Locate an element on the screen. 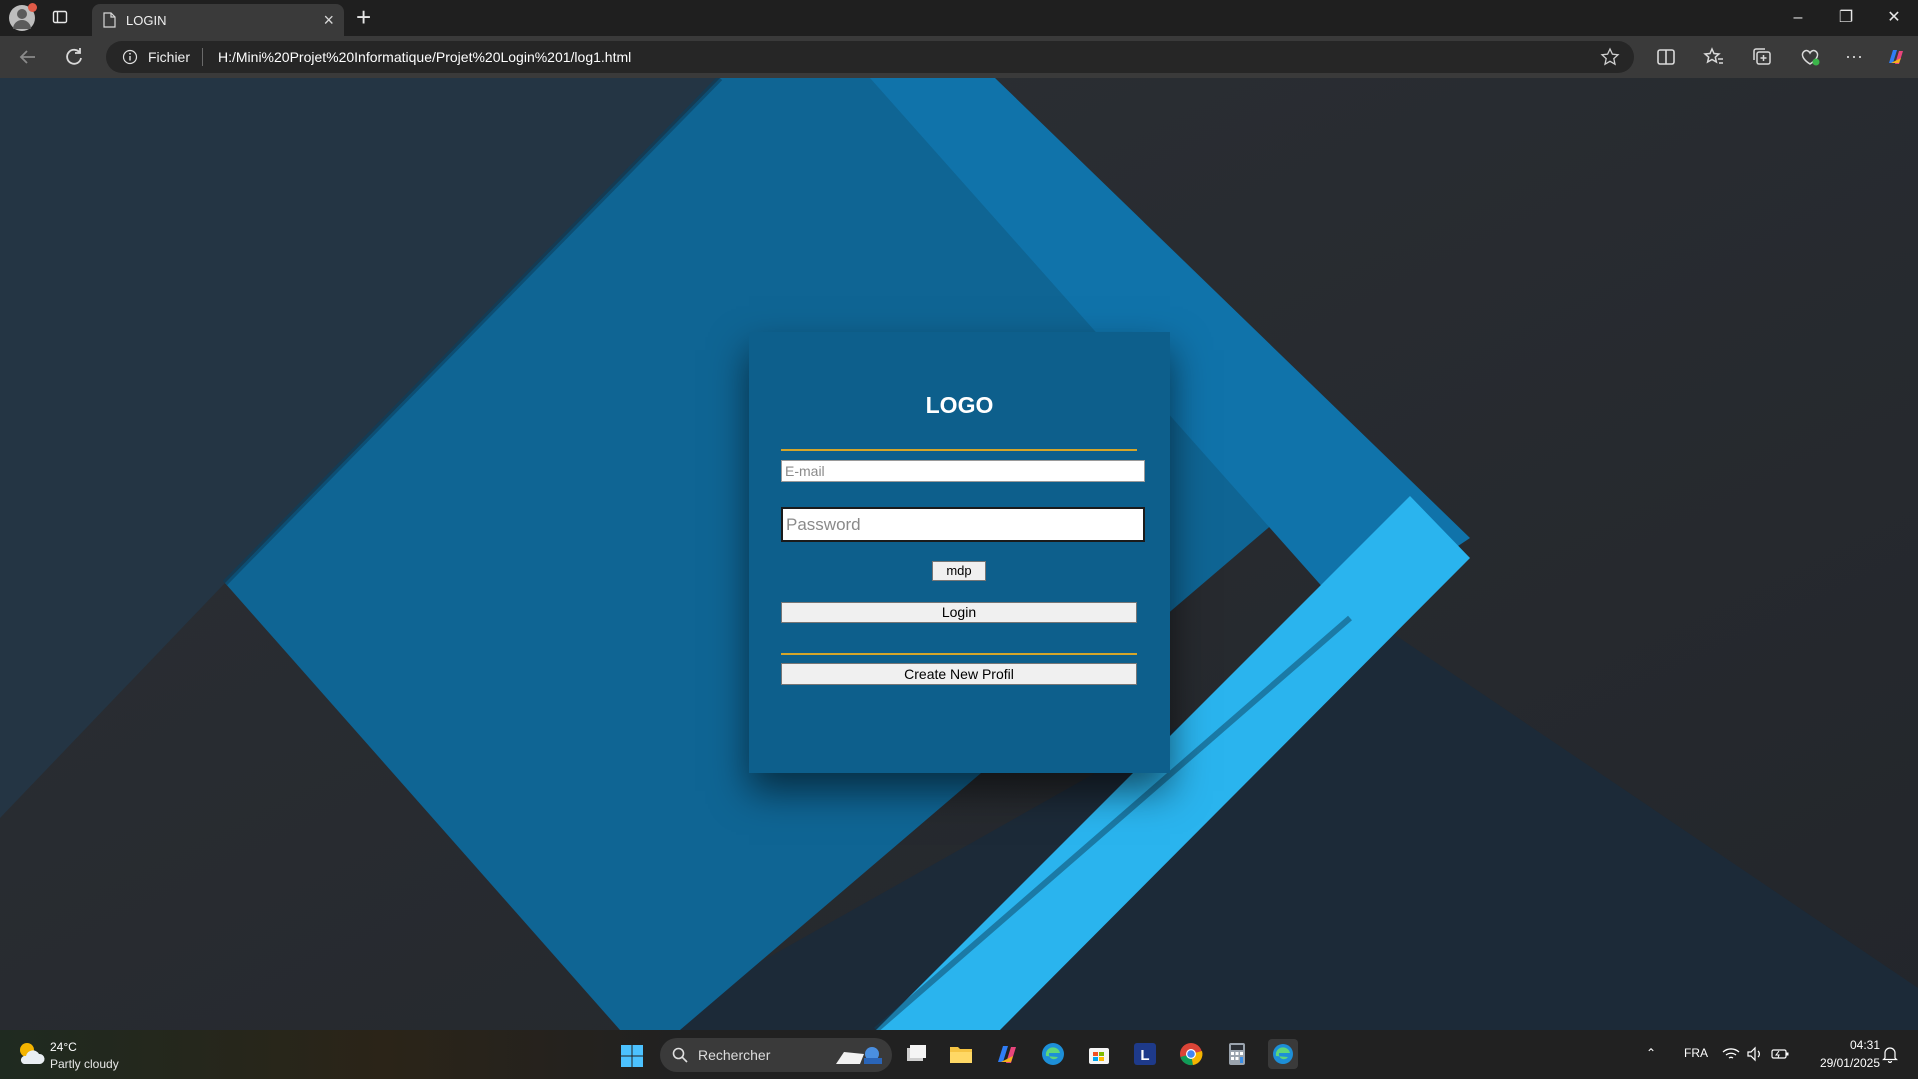  email-field is located at coordinates (963, 471).